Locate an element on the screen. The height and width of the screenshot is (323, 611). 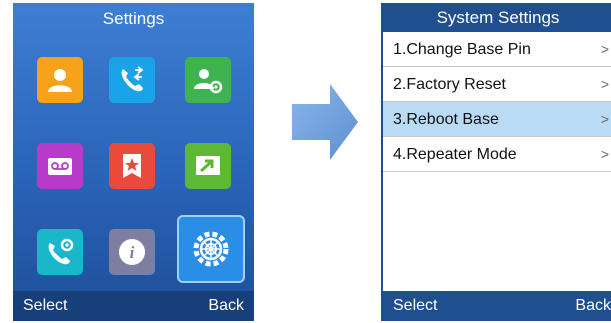
favorites-app is located at coordinates (132, 166).